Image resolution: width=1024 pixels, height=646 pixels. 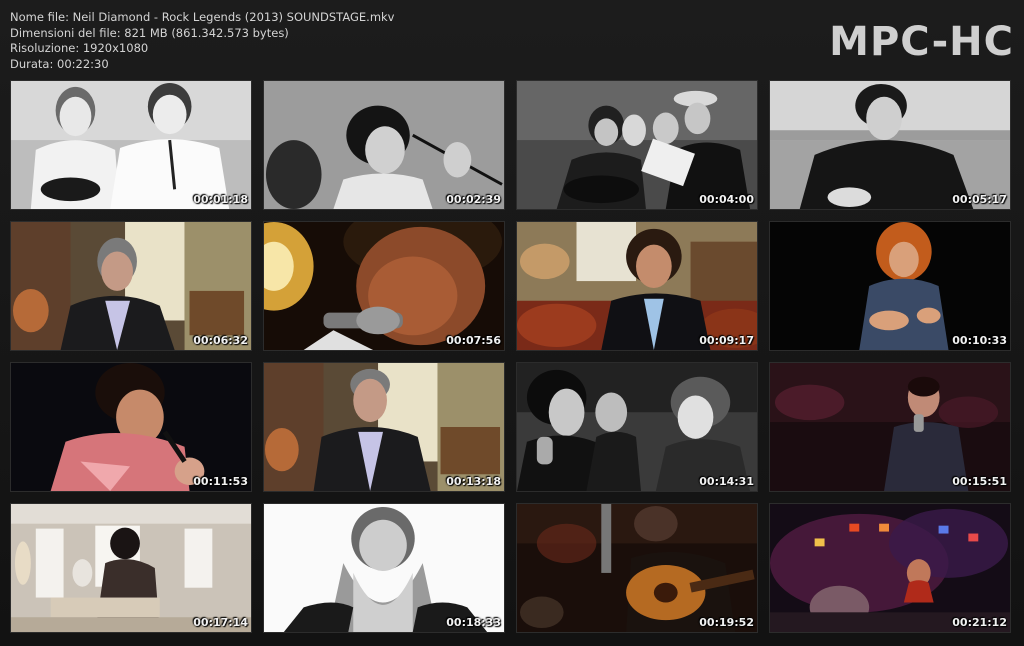 I want to click on thumbnail-11: 00:14:31, so click(x=637, y=427).